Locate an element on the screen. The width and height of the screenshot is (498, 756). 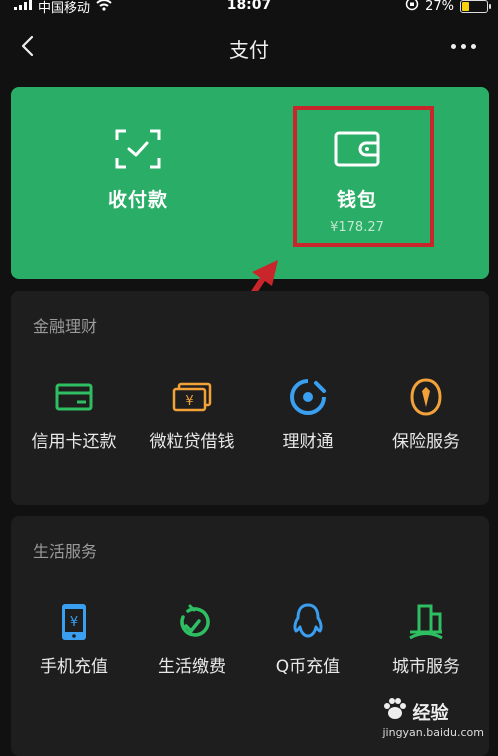
battery-icon is located at coordinates (475, 6).